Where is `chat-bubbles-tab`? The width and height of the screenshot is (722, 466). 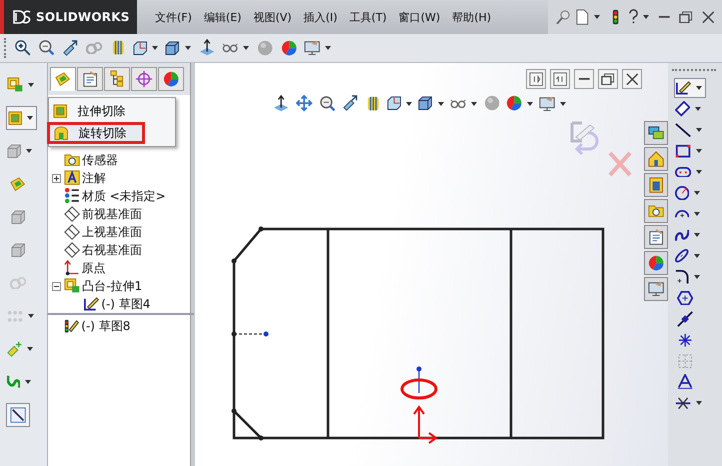 chat-bubbles-tab is located at coordinates (656, 133).